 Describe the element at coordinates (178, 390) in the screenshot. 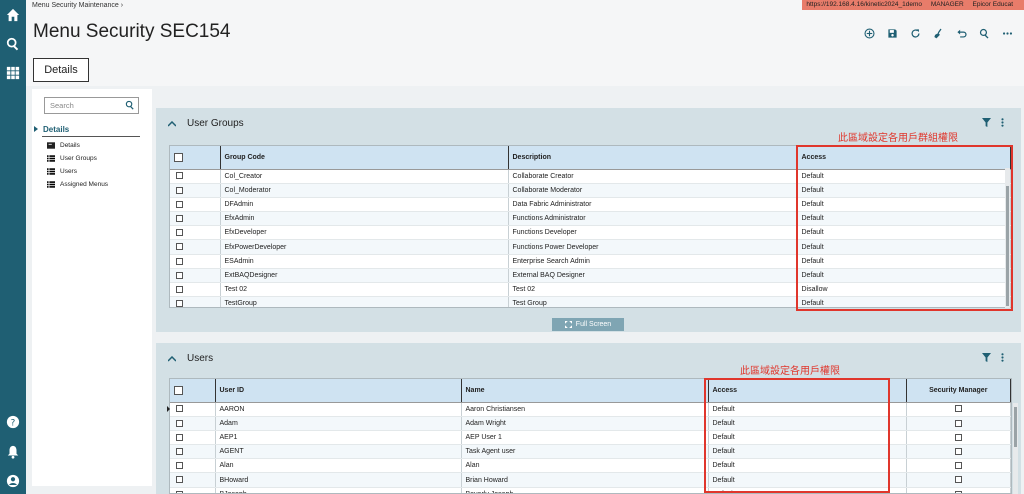

I see `select-all-checkbox` at that location.